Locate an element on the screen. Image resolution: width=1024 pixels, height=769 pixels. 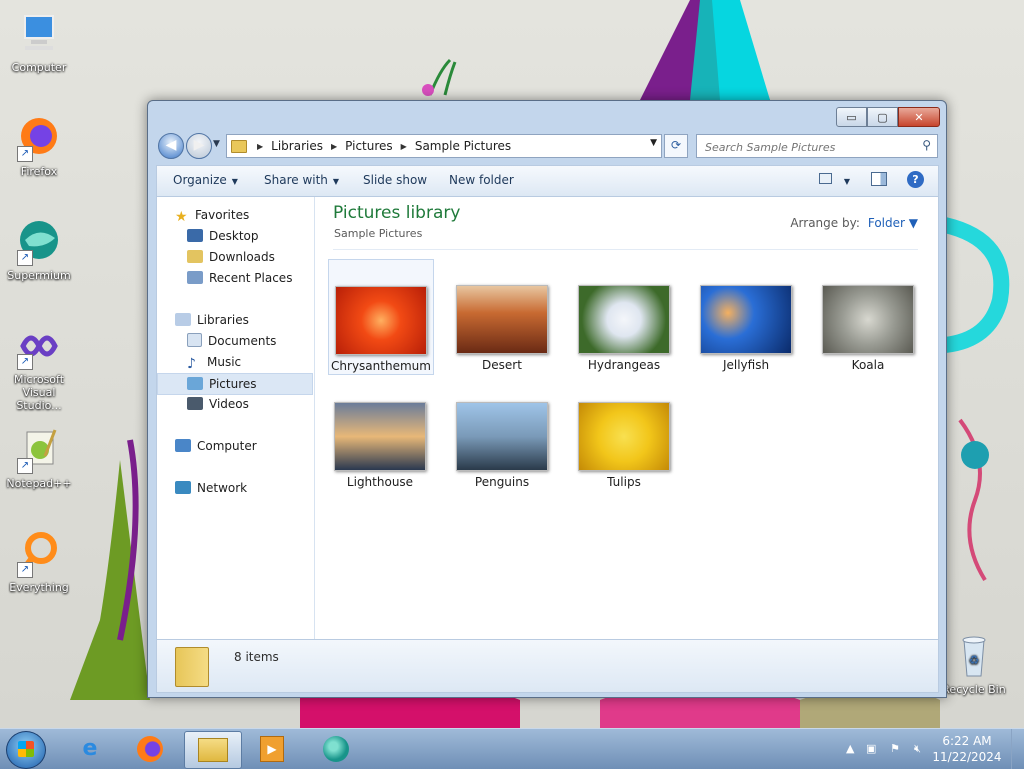
breadcrumb-pictures: Pictures is located at coordinates (369, 146).